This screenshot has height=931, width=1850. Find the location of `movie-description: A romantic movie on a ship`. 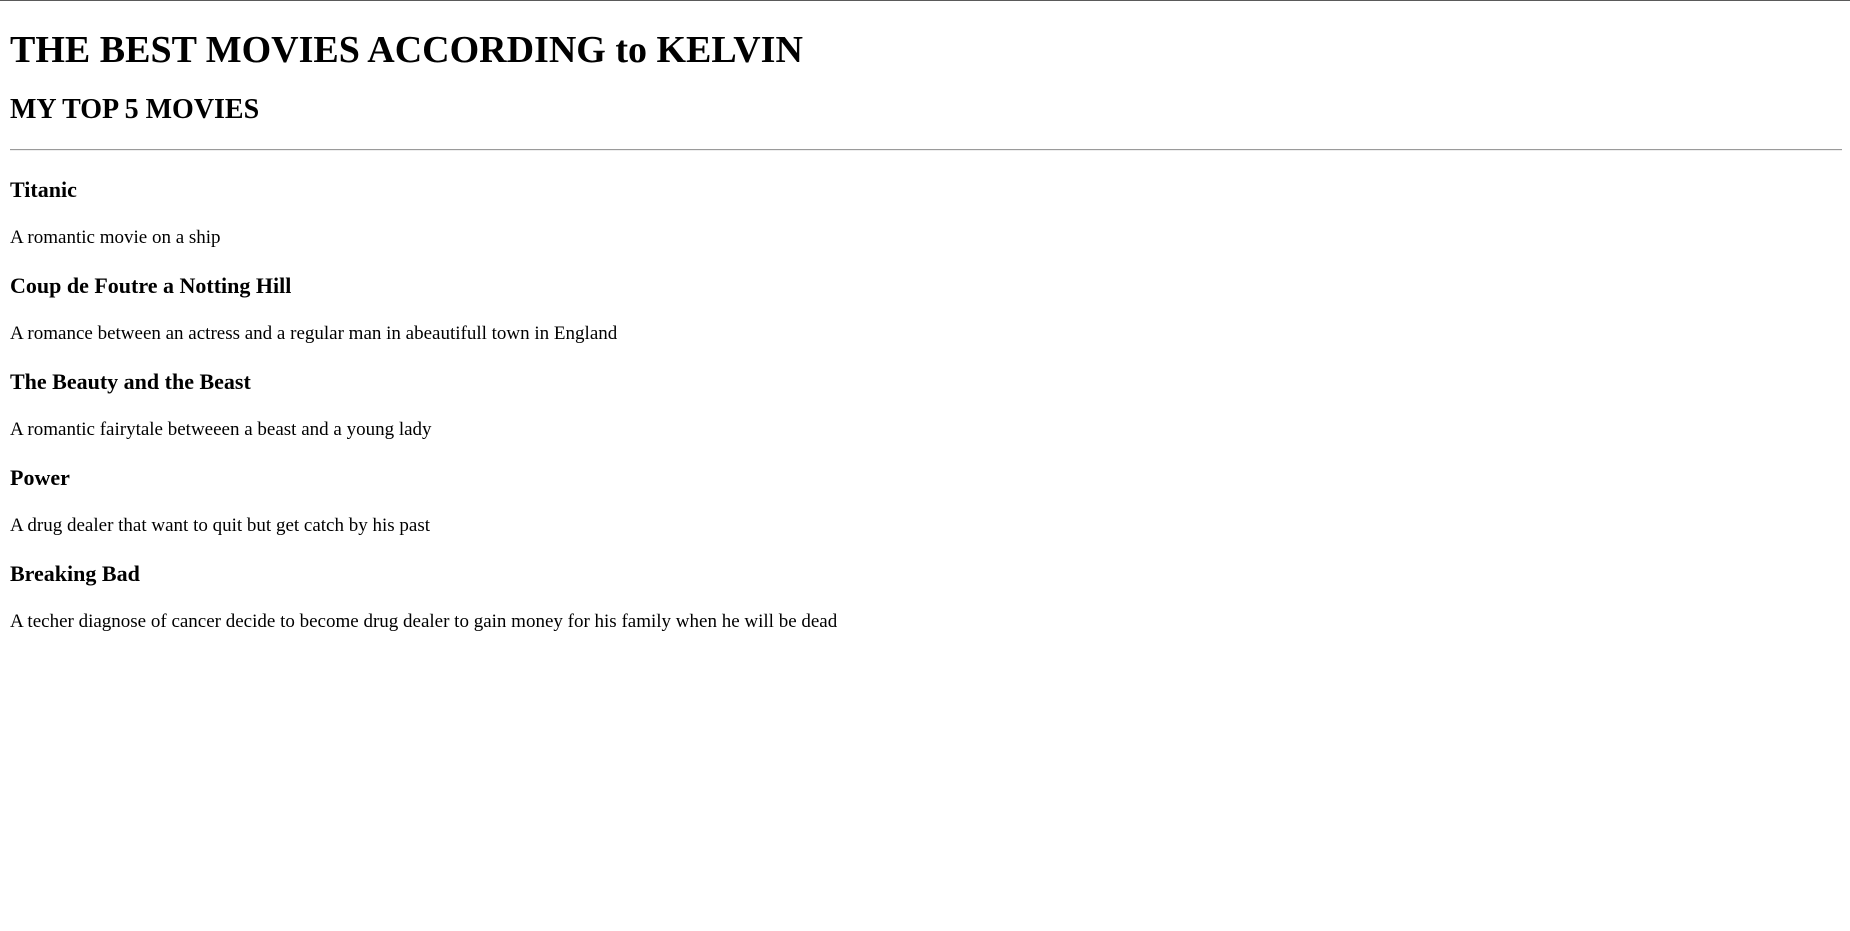

movie-description: A romantic movie on a ship is located at coordinates (115, 237).